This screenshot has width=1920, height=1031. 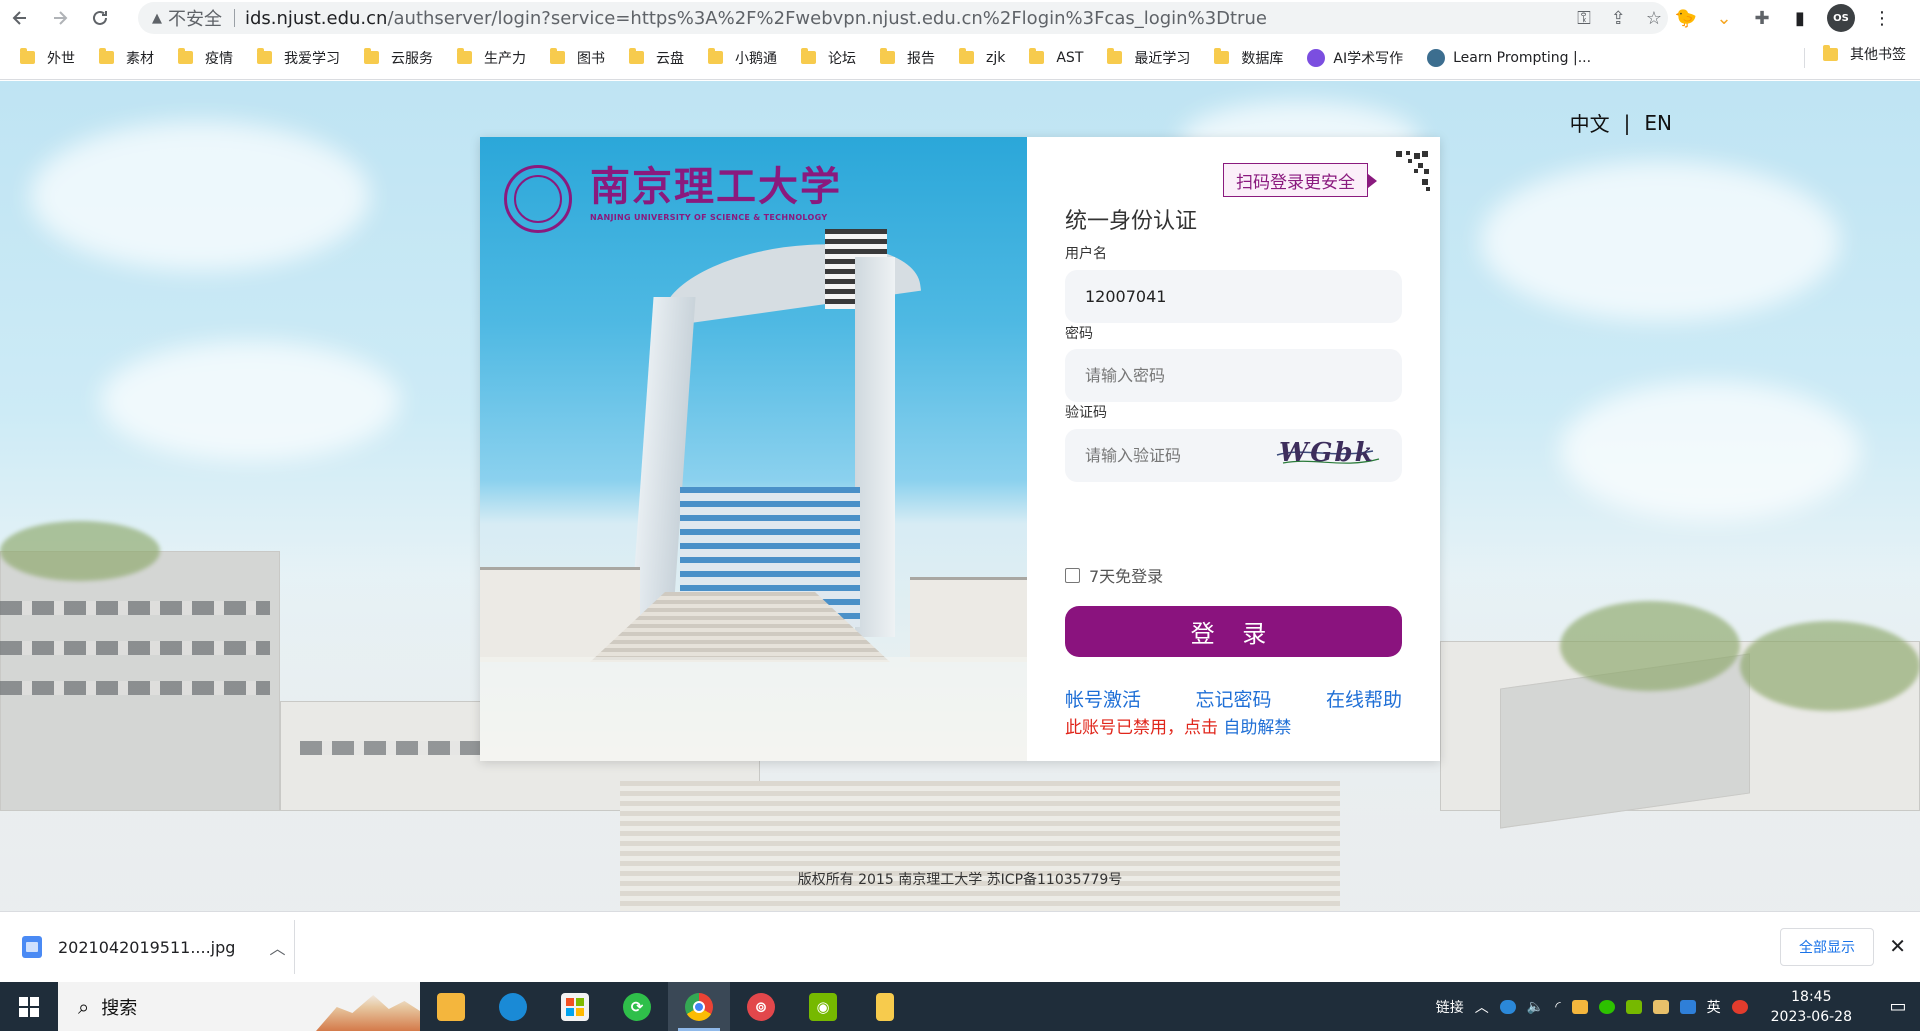 I want to click on remember-checkbox, so click(x=1072, y=575).